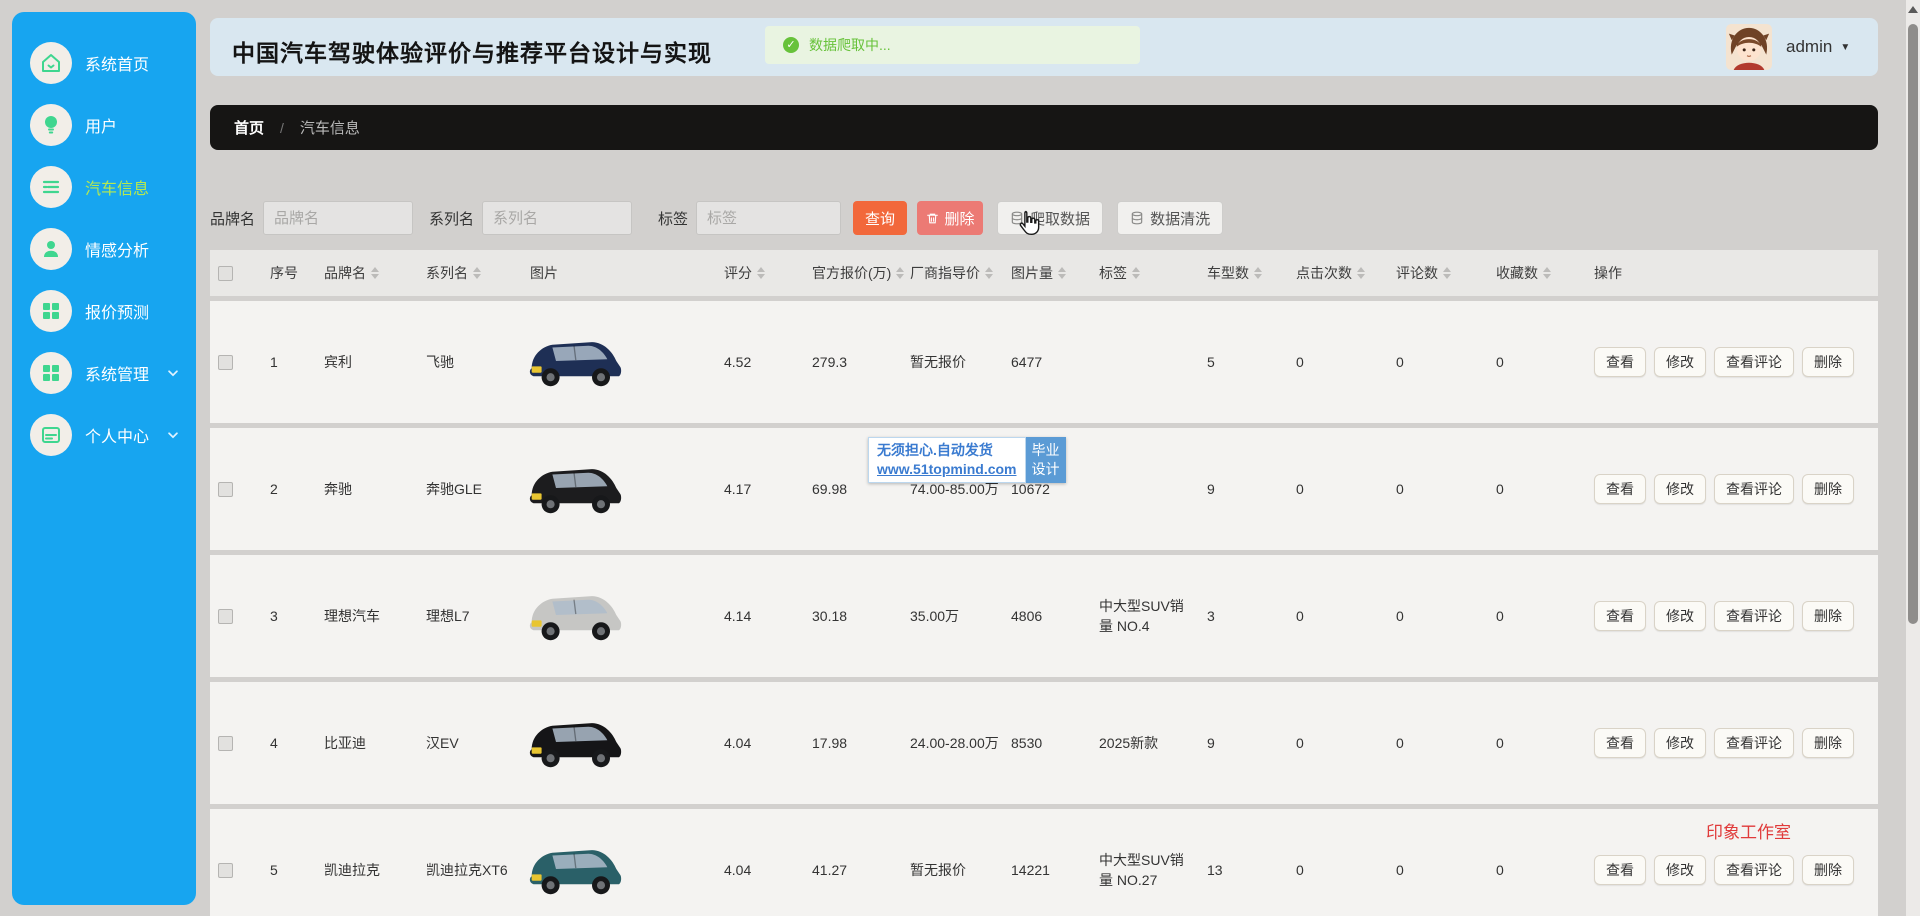  What do you see at coordinates (1050, 218) in the screenshot?
I see `crawl-data-button: 爬取数据` at bounding box center [1050, 218].